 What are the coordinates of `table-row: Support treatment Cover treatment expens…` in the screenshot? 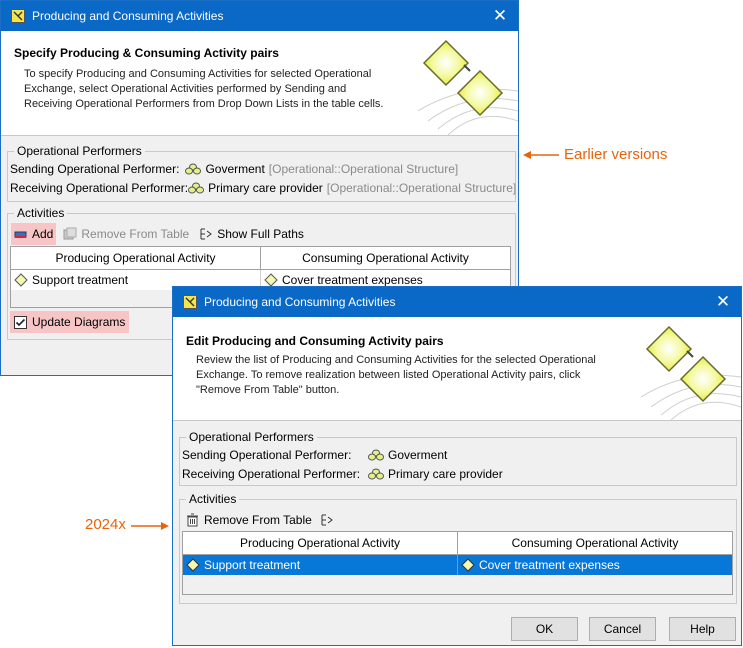 It's located at (457, 565).